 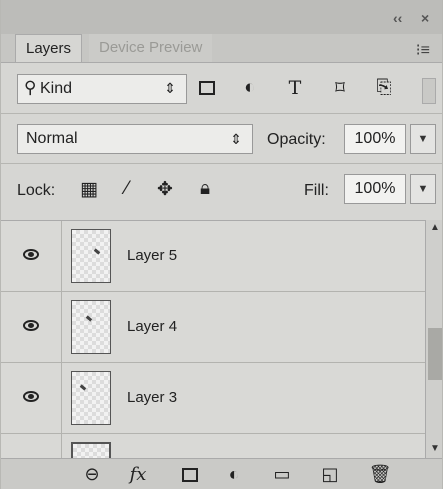 I want to click on filter-row: ⚲ Kind ⇕ ◐ T ⌑ ⎘, so click(x=221, y=90).